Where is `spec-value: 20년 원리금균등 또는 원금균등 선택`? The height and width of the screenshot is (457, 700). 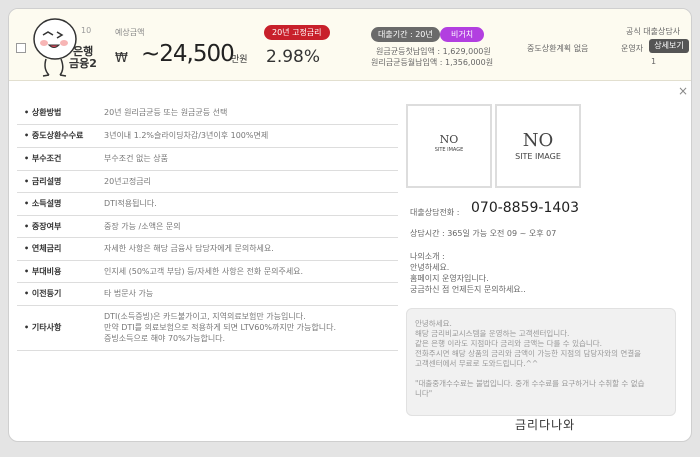 spec-value: 20년 원리금균등 또는 원금균등 선택 is located at coordinates (251, 113).